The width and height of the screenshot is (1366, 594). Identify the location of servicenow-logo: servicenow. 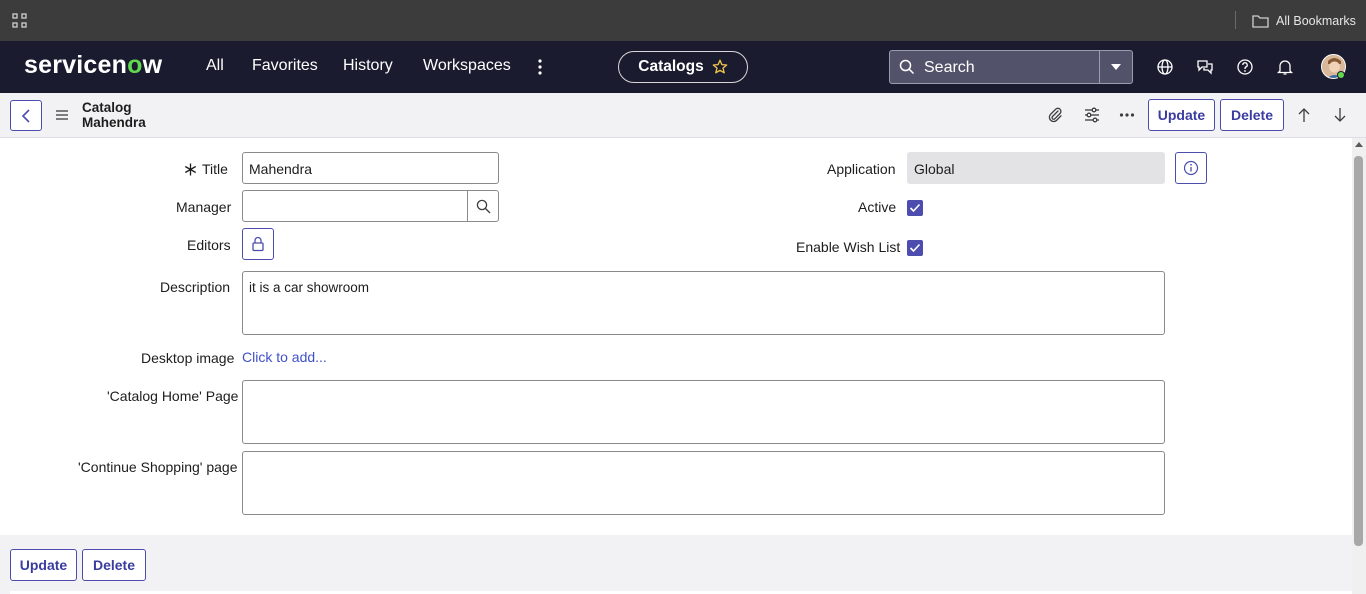
(93, 65).